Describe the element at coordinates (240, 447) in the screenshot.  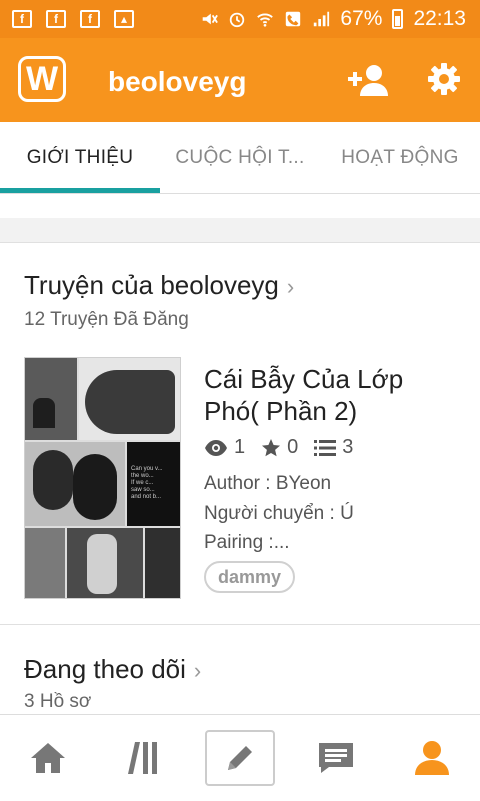
I see `views-count: 1` at that location.